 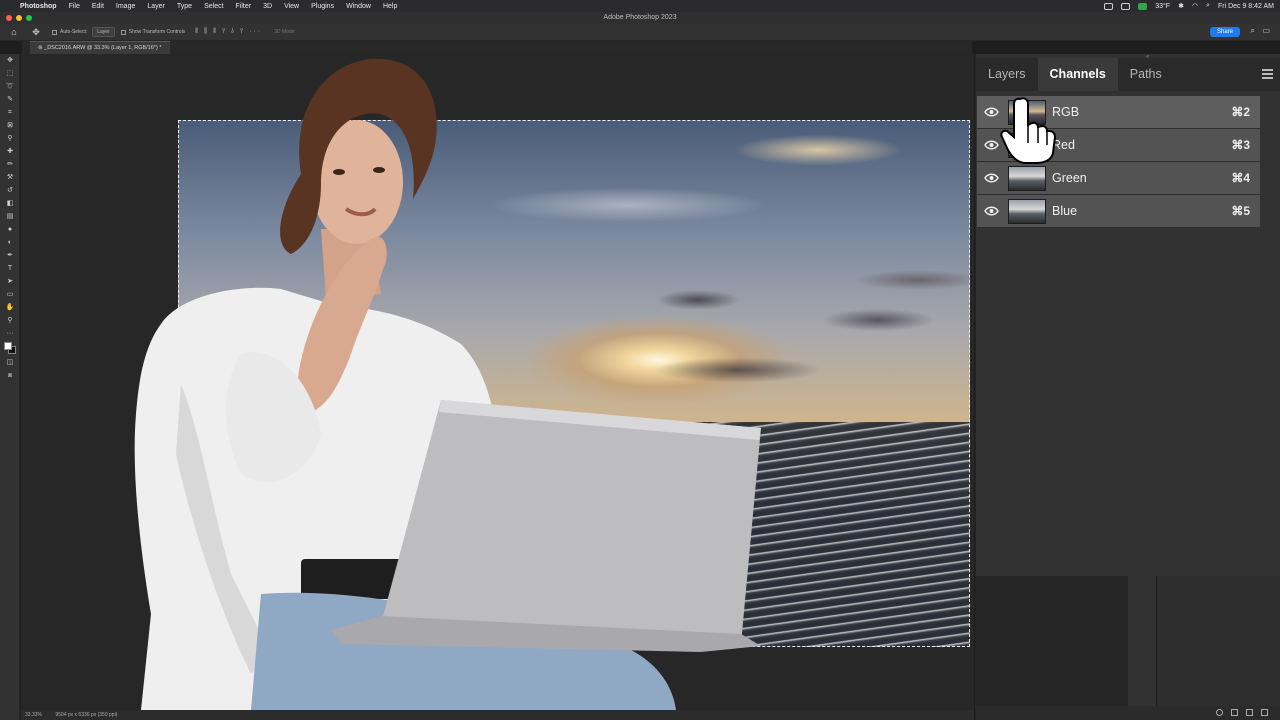 What do you see at coordinates (1007, 74) in the screenshot?
I see `tab-layers: Layers` at bounding box center [1007, 74].